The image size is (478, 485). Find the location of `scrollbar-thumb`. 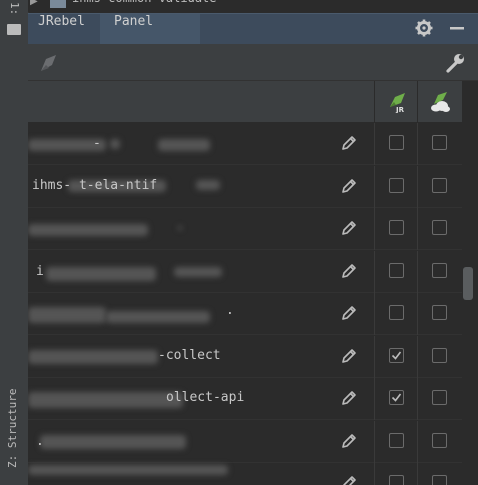

scrollbar-thumb is located at coordinates (468, 283).